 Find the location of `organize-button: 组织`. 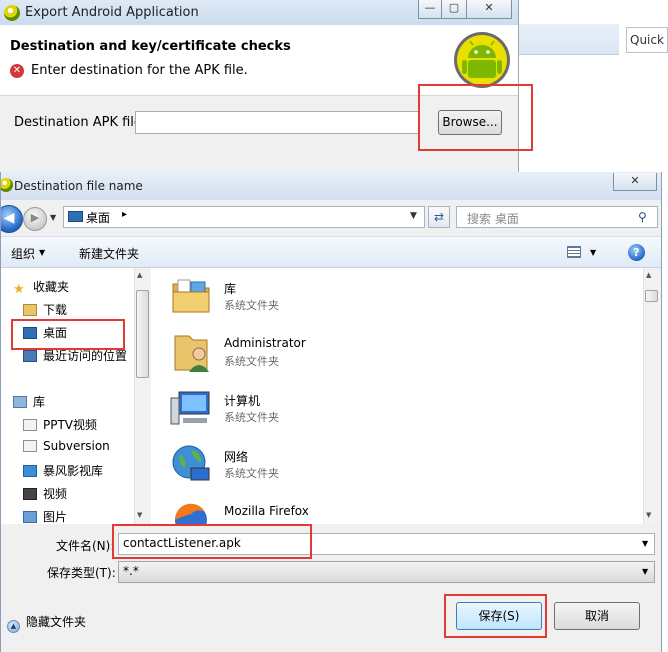

organize-button: 组织 is located at coordinates (23, 253).